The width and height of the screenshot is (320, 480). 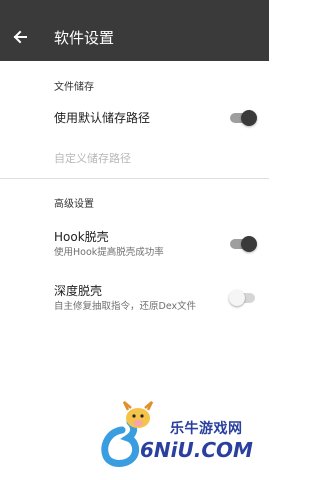 I want to click on section-header-advanced: 高级设置, so click(x=74, y=204).